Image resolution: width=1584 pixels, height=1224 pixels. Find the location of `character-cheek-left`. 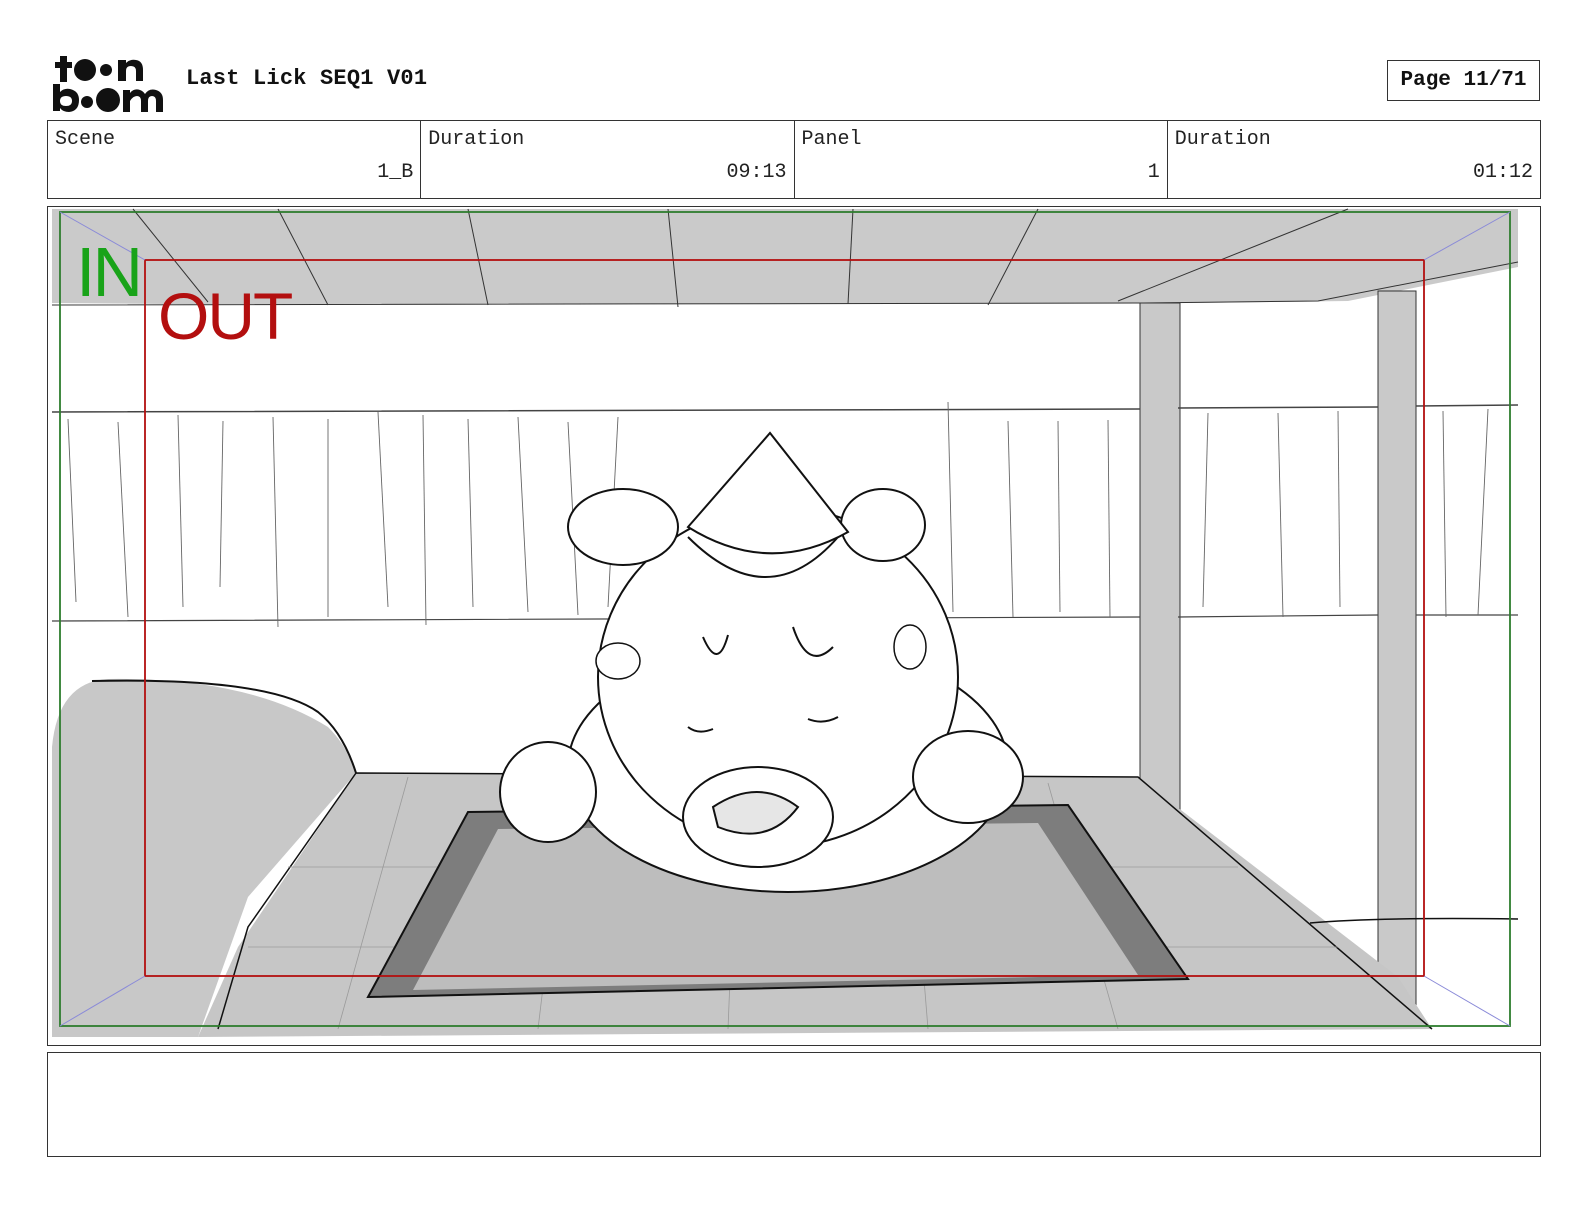

character-cheek-left is located at coordinates (618, 661).